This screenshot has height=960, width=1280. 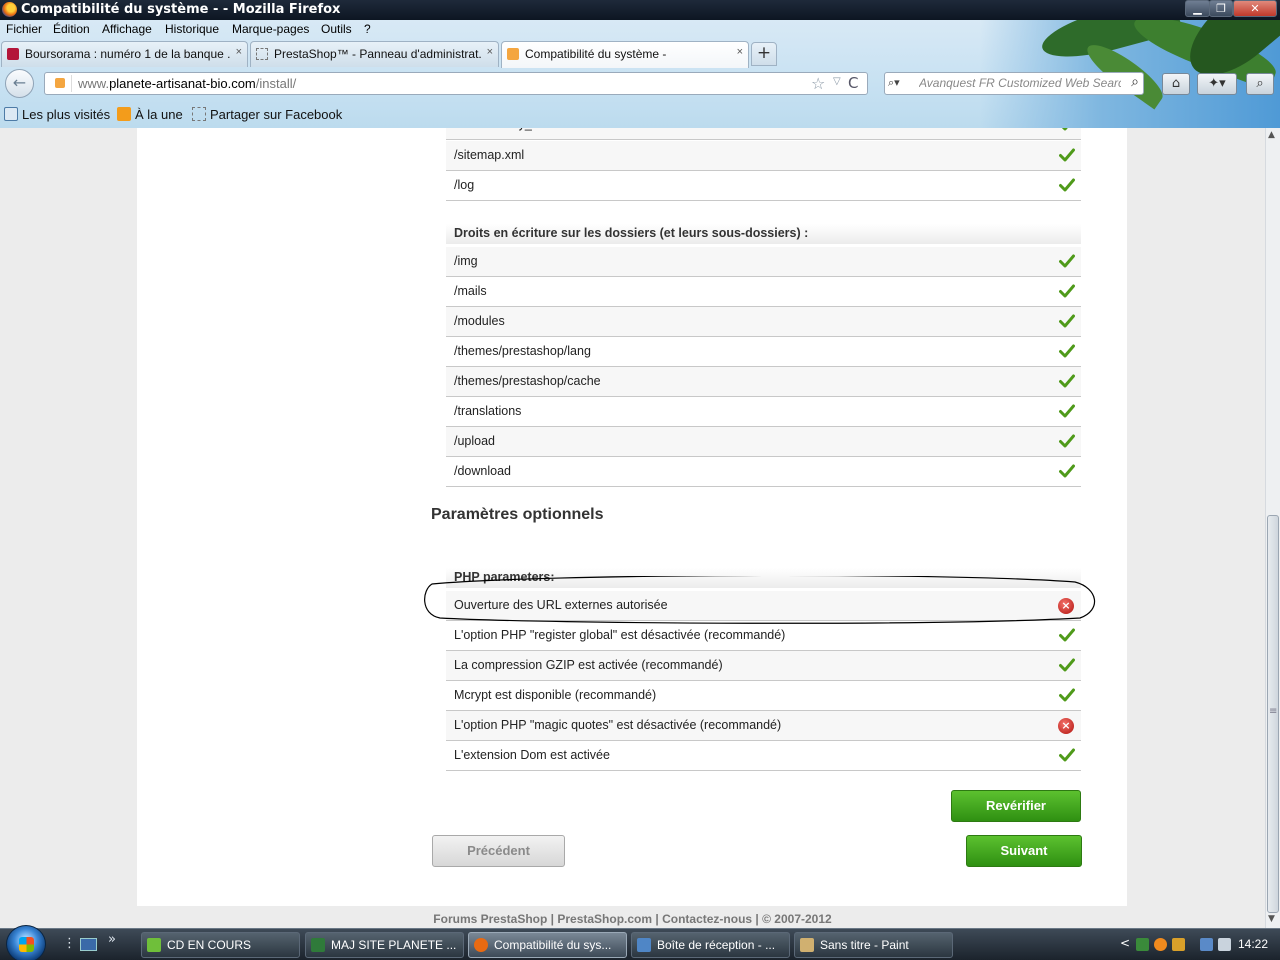 What do you see at coordinates (1178, 944) in the screenshot?
I see `tray-warning-icon` at bounding box center [1178, 944].